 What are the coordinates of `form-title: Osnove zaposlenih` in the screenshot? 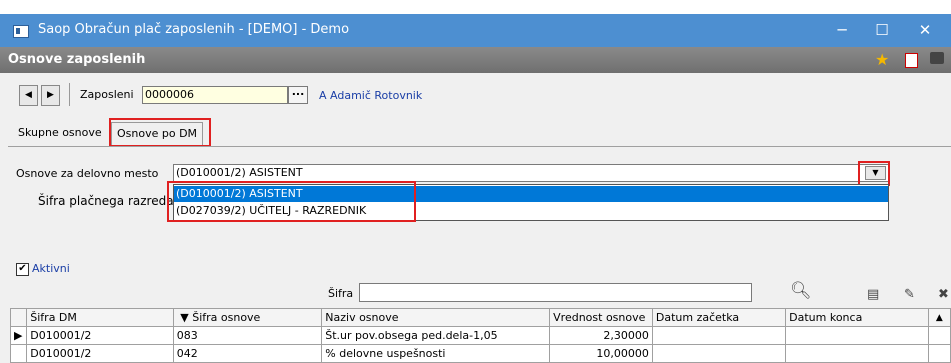 It's located at (77, 59).